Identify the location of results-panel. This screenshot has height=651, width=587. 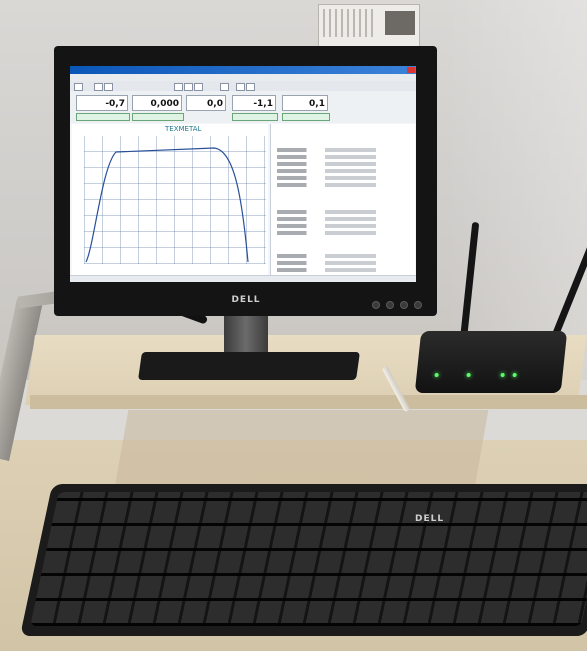
(342, 200).